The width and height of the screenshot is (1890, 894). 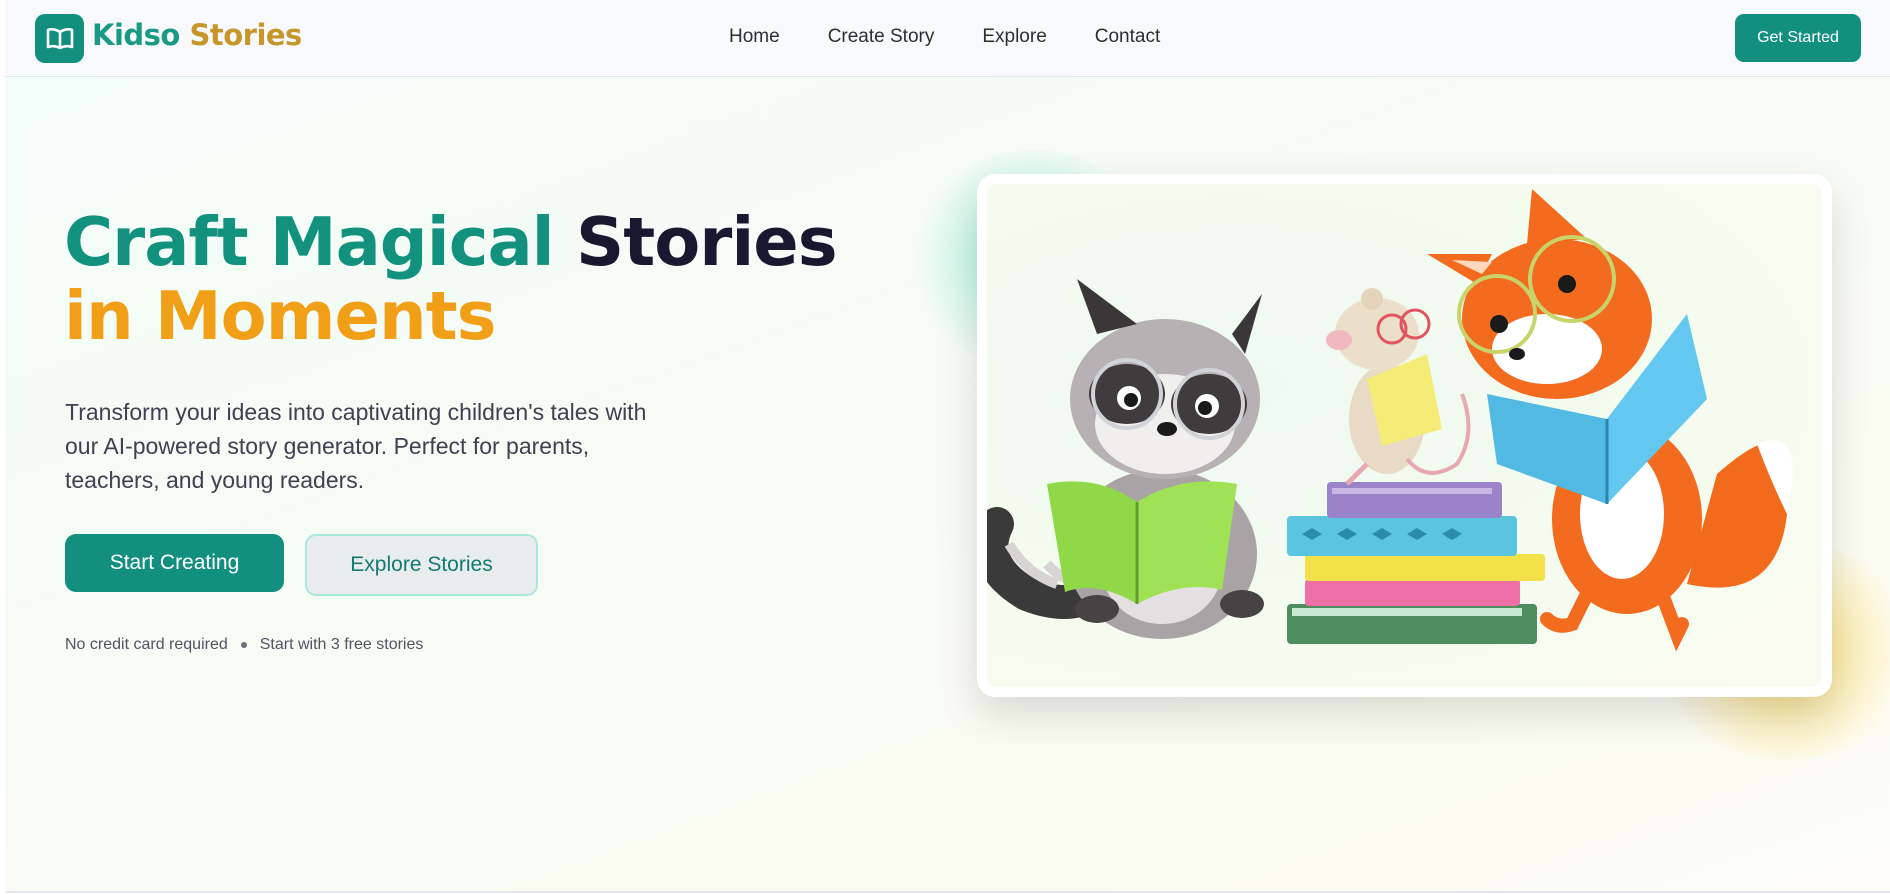 I want to click on brand-name-part2: Stories, so click(x=245, y=35).